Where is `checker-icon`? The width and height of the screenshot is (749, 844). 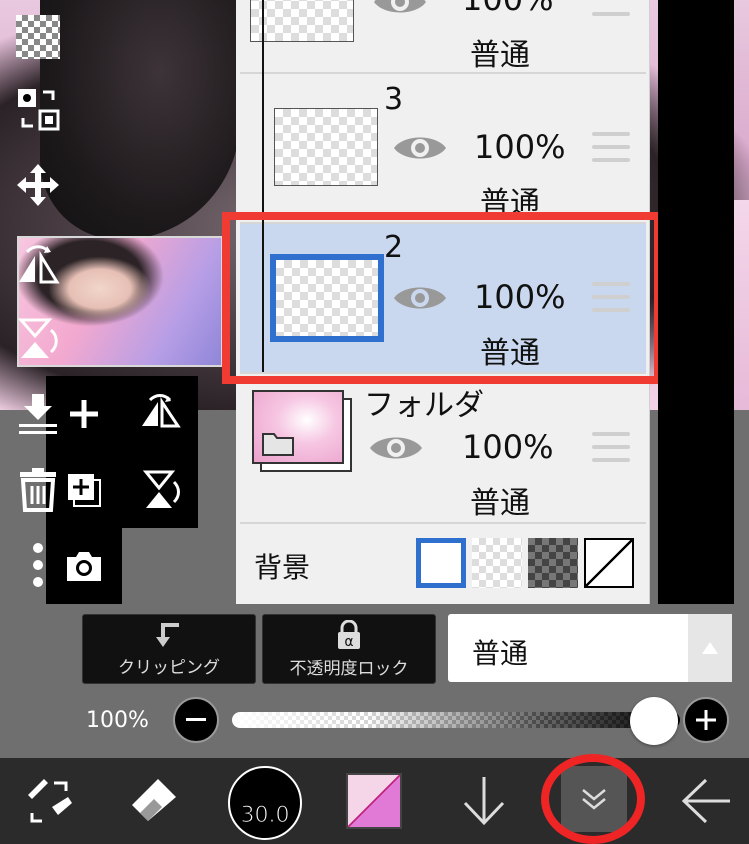 checker-icon is located at coordinates (38, 37).